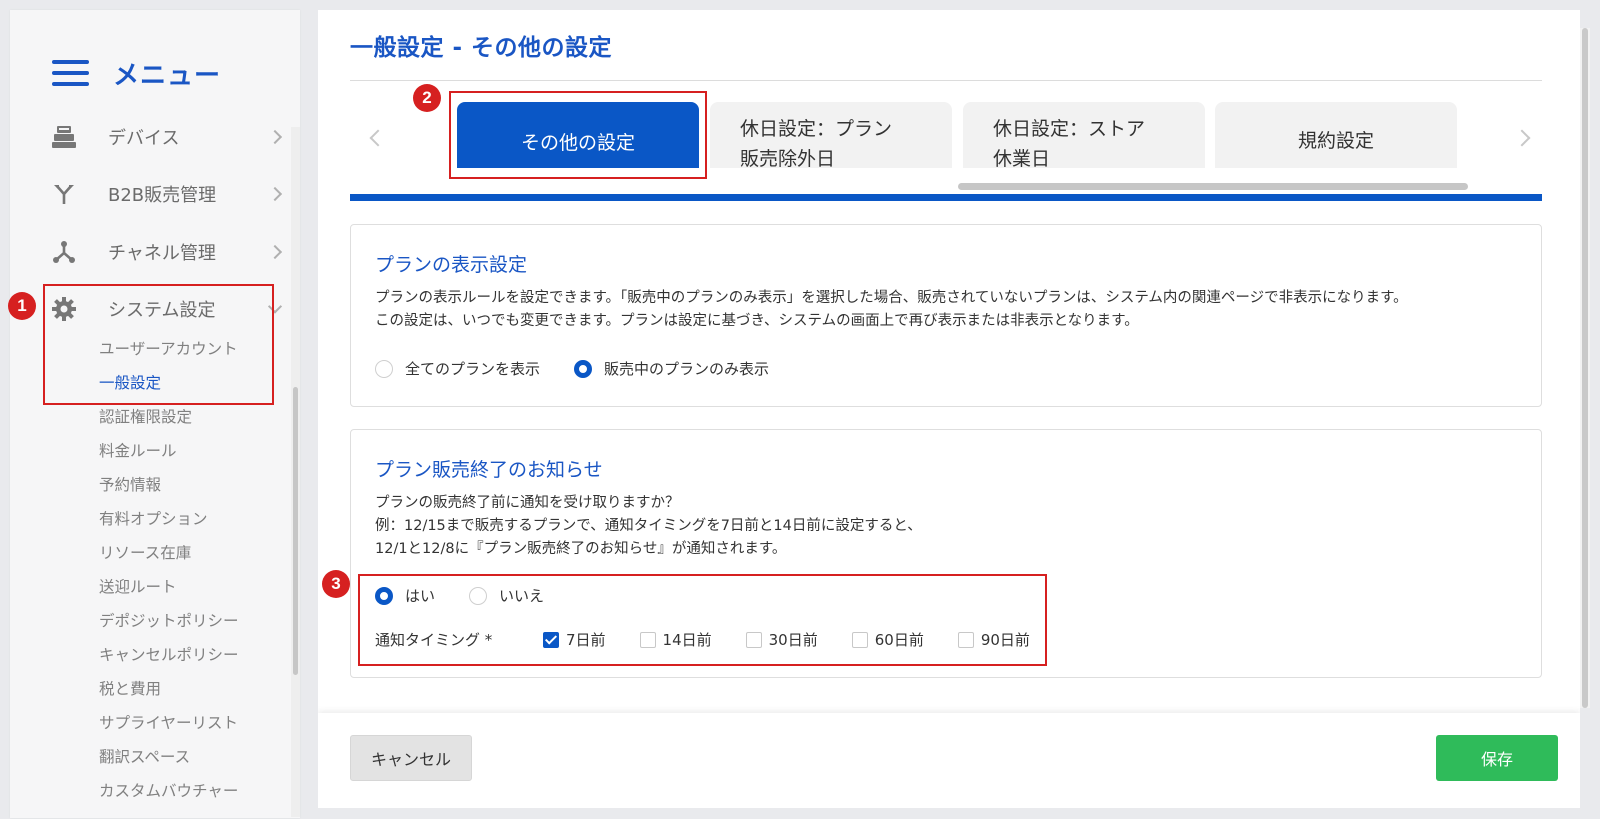 The width and height of the screenshot is (1600, 819). I want to click on sidebar-scrollbar, so click(295, 472).